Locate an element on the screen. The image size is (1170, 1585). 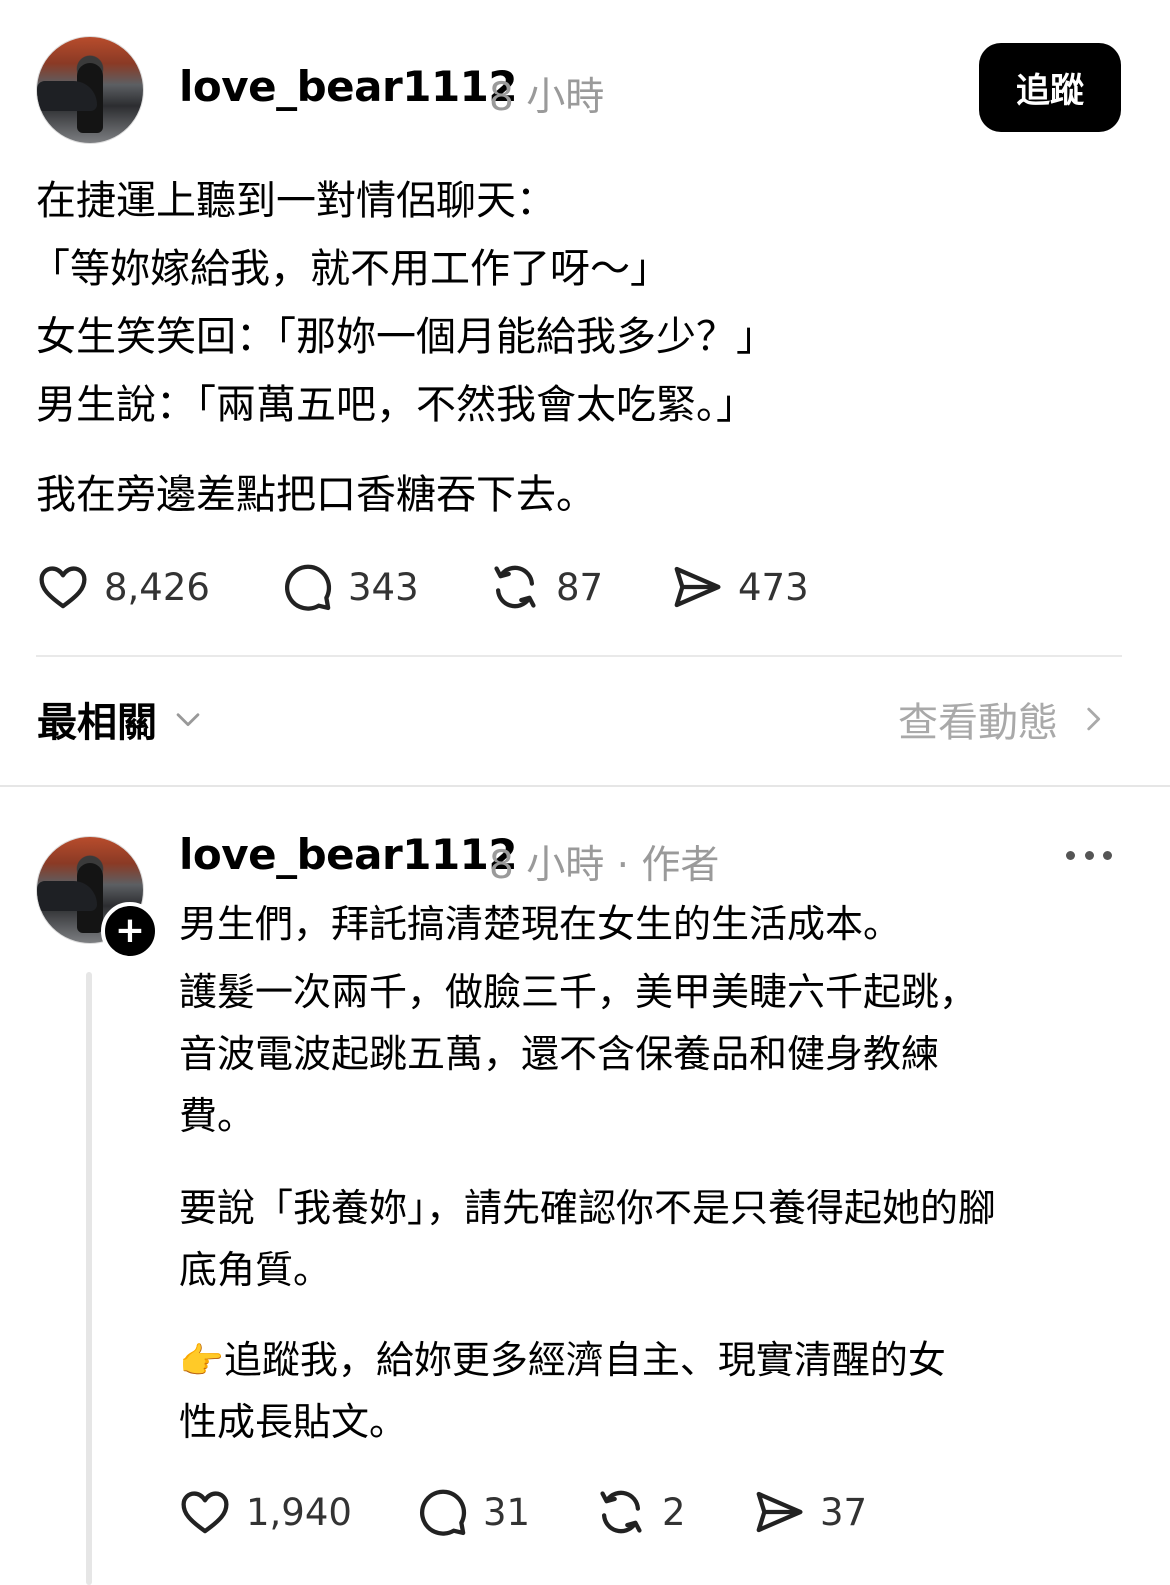
divider is located at coordinates (579, 656).